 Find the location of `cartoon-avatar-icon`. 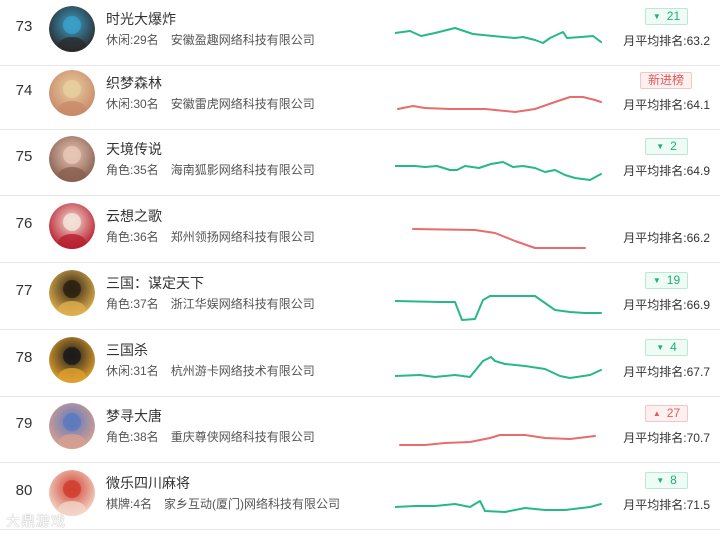

cartoon-avatar-icon is located at coordinates (72, 29).